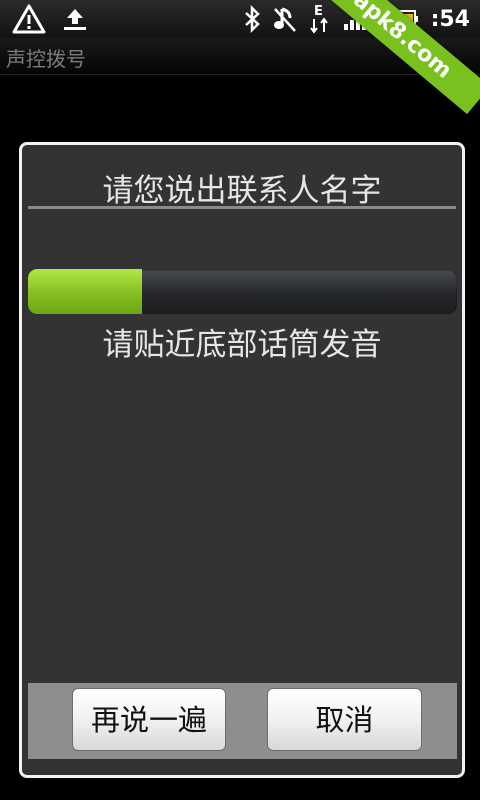 The image size is (480, 800). What do you see at coordinates (46, 59) in the screenshot?
I see `app-title: 声控拨号` at bounding box center [46, 59].